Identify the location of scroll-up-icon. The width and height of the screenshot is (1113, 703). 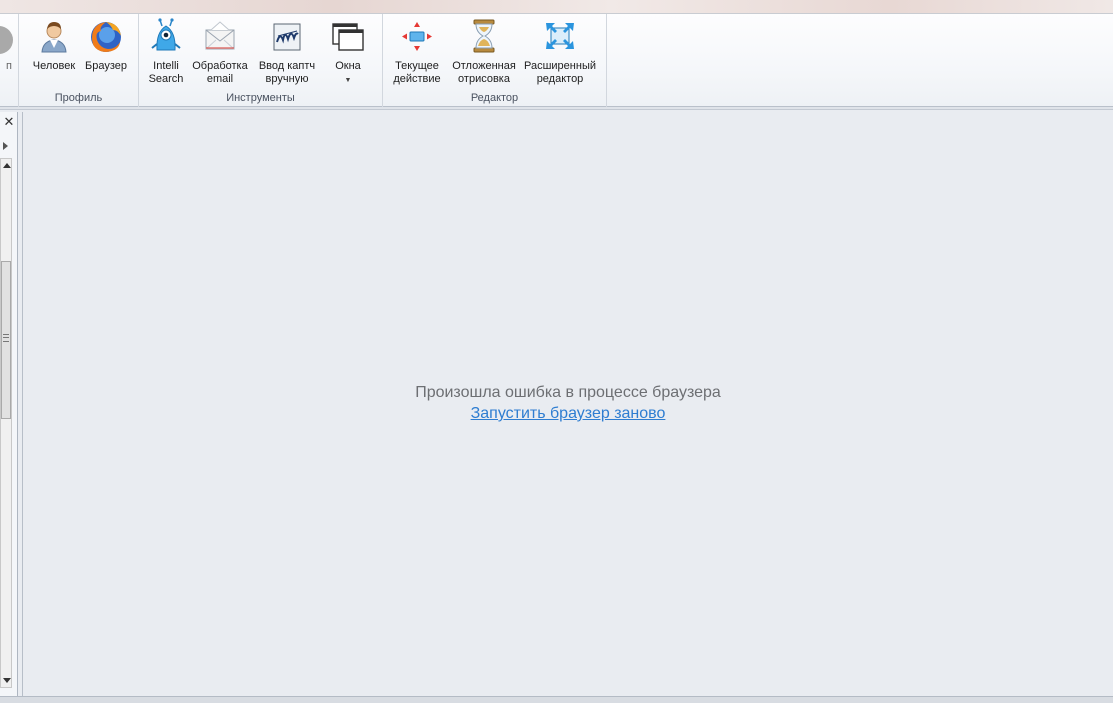
(7, 165).